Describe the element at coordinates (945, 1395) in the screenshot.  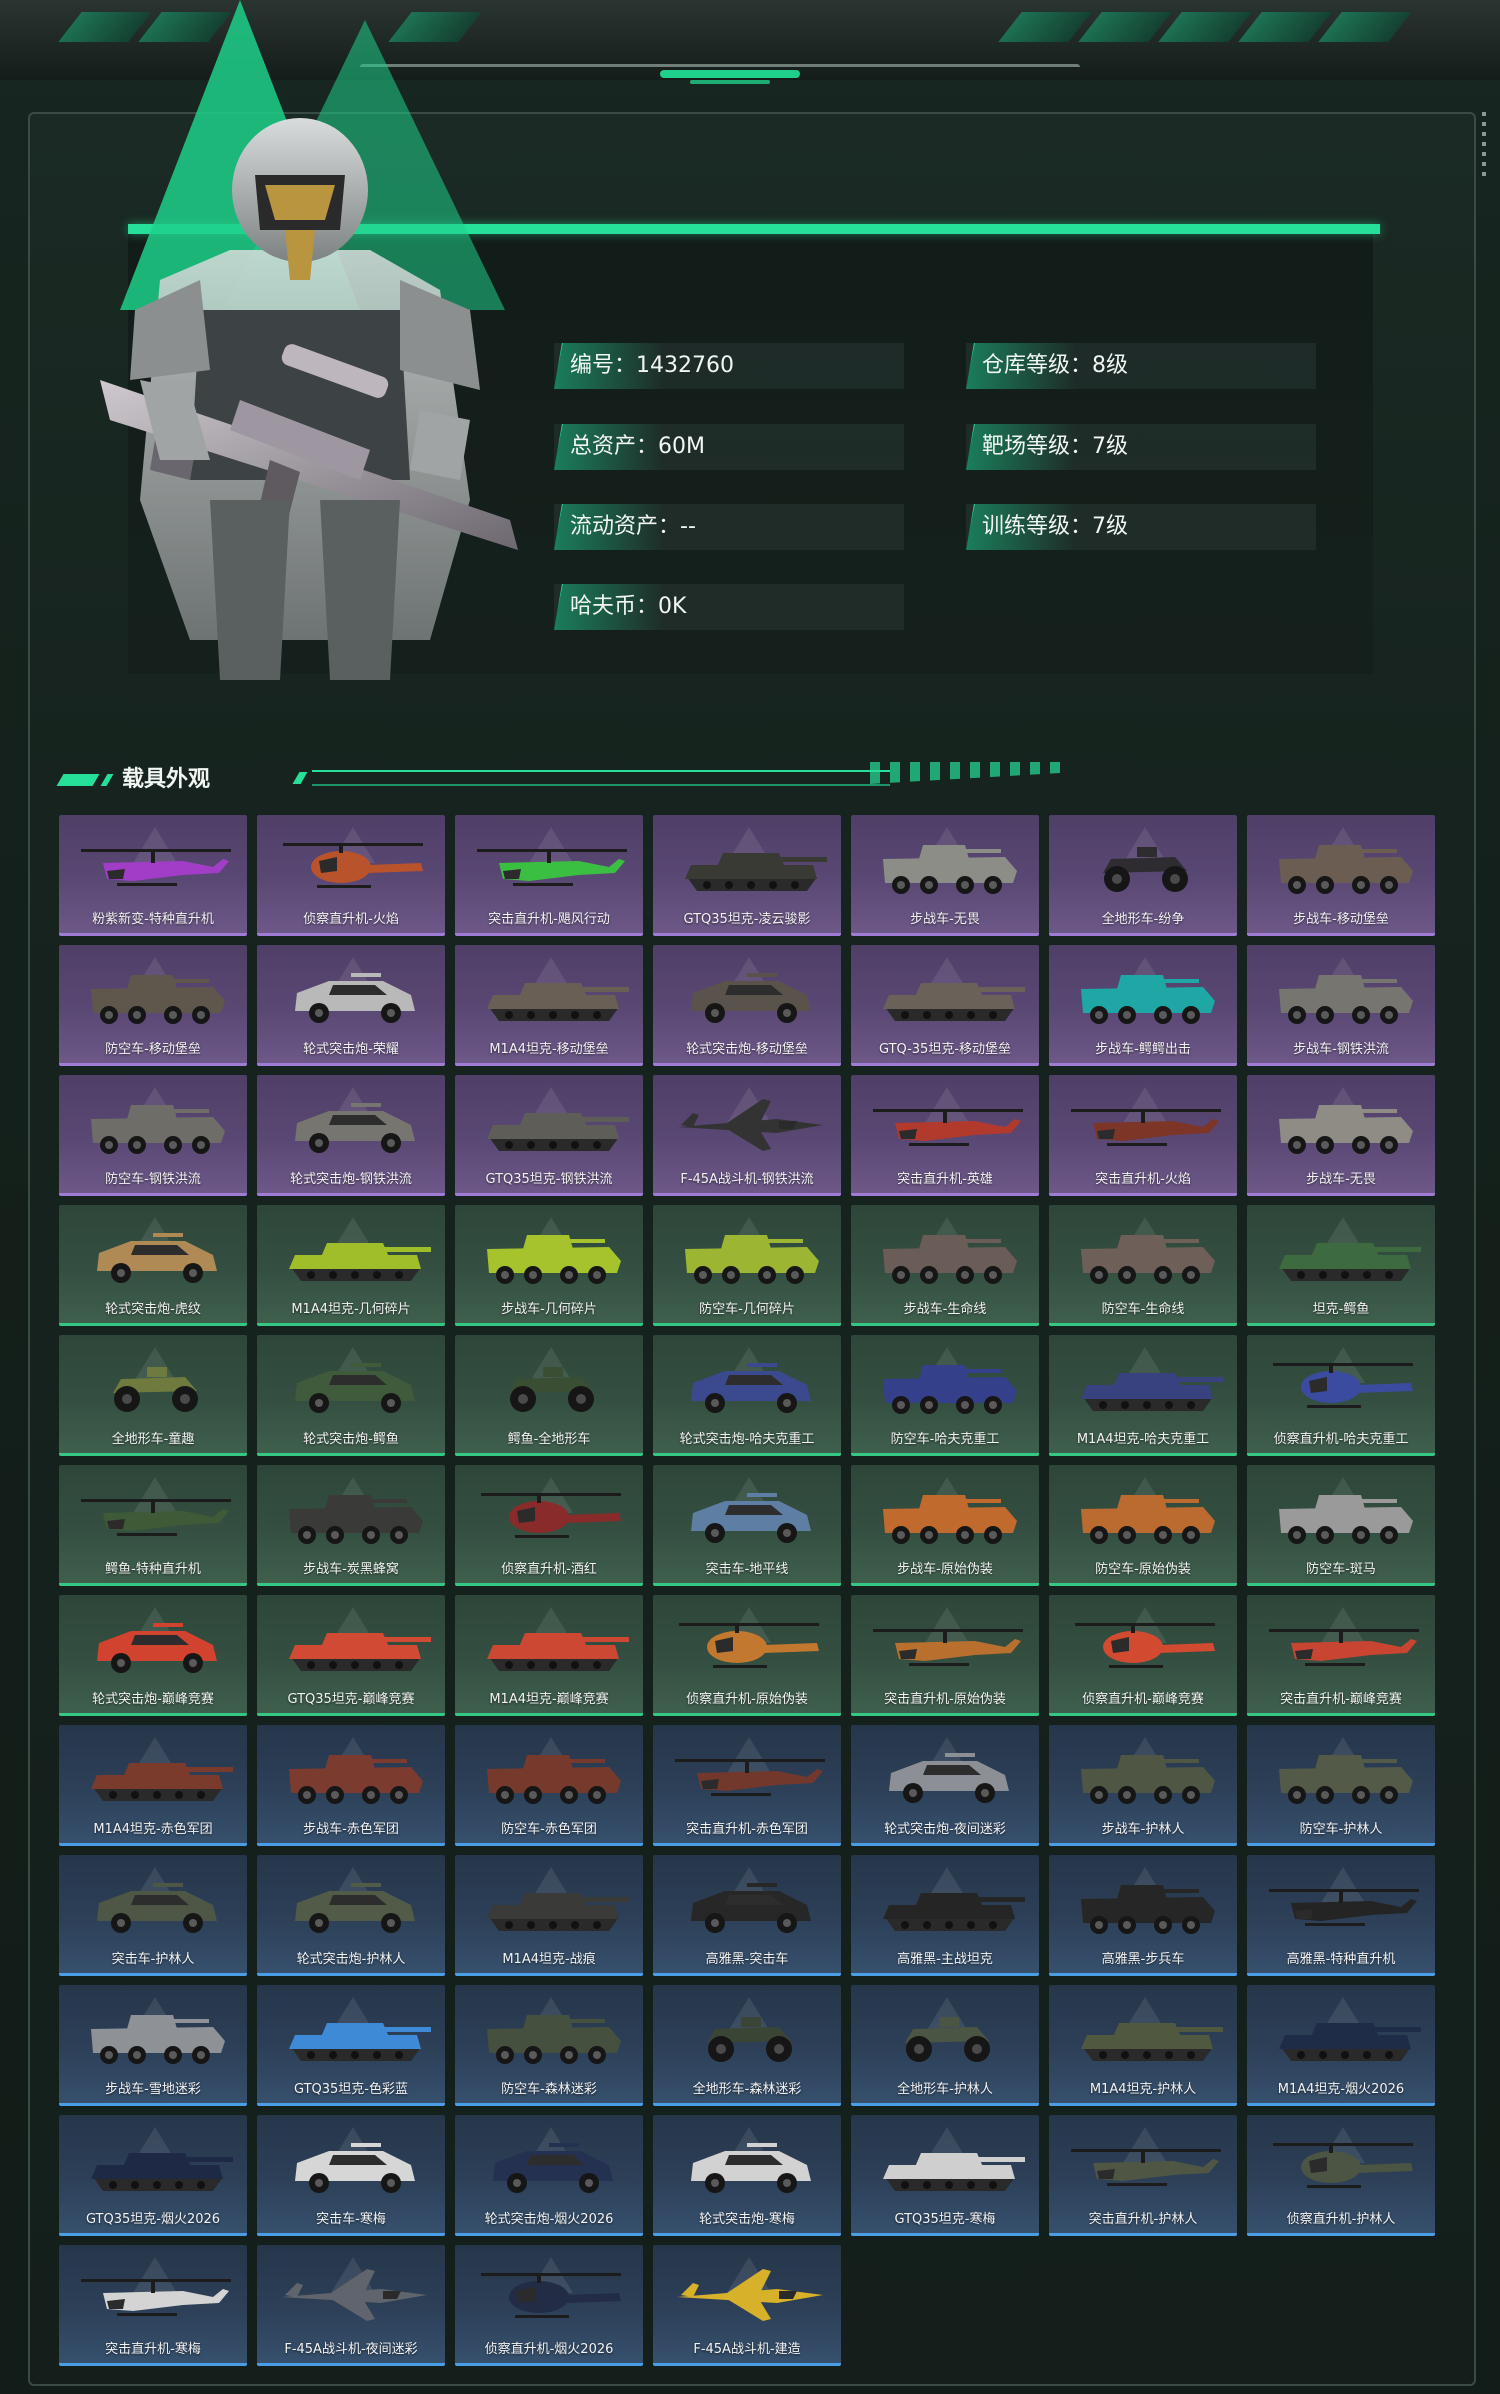
I see `vehicle-skin-card: 防空车-哈夫克重工` at that location.